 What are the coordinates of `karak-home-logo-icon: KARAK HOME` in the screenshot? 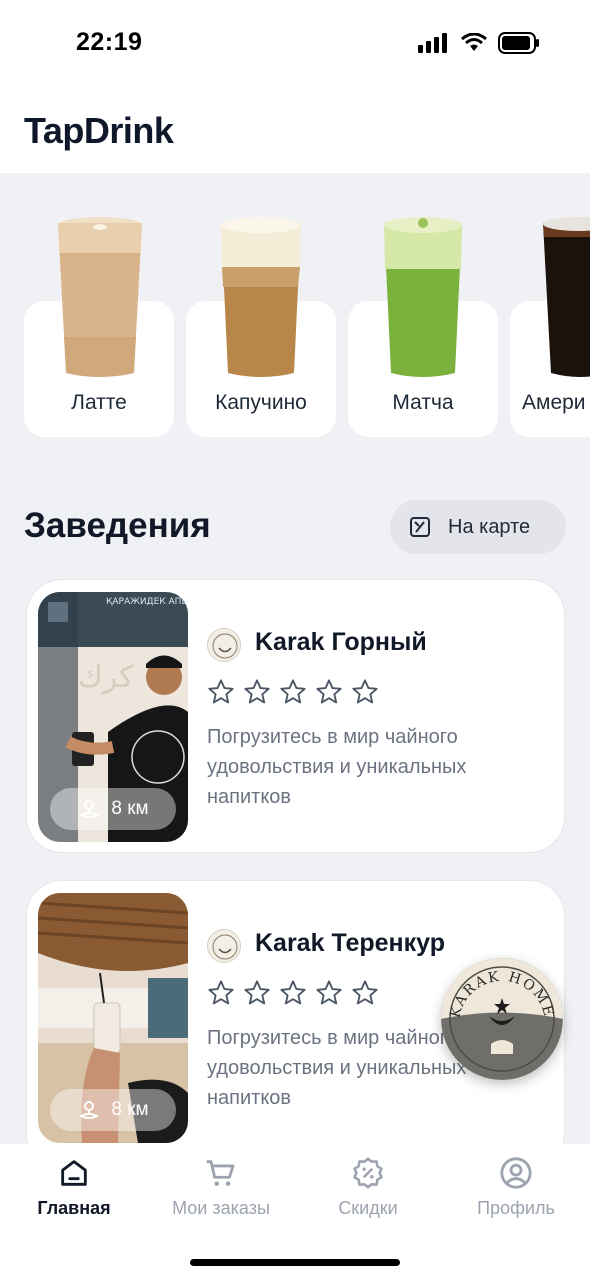 It's located at (502, 1019).